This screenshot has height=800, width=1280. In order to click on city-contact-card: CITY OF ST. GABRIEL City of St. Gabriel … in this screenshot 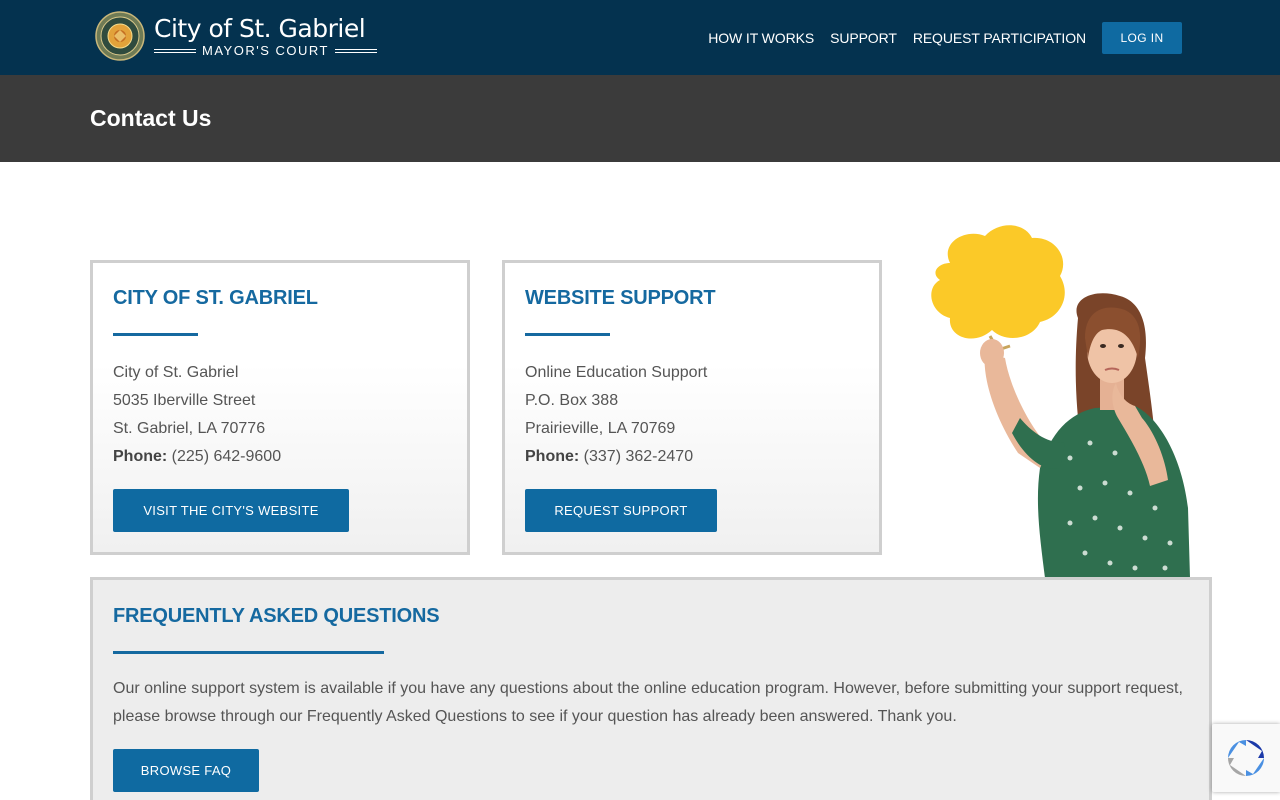, I will do `click(280, 407)`.